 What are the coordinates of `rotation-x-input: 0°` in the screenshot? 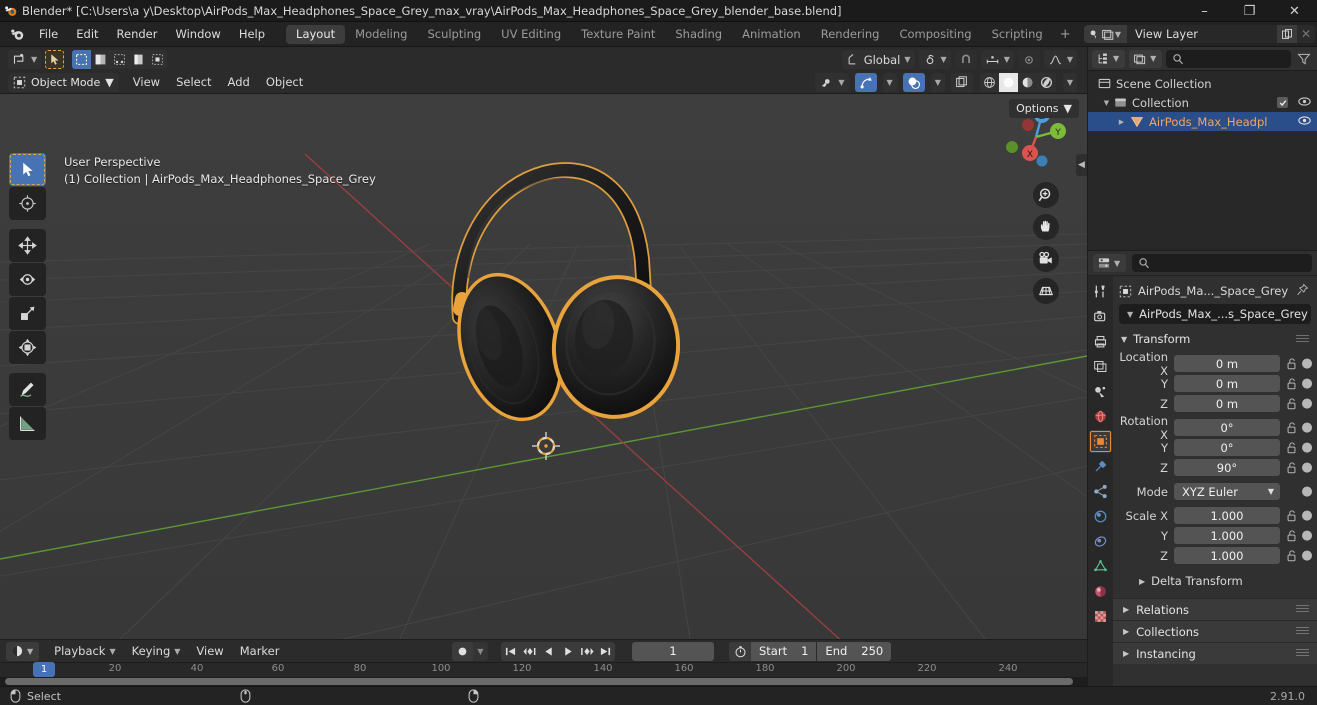 It's located at (1227, 427).